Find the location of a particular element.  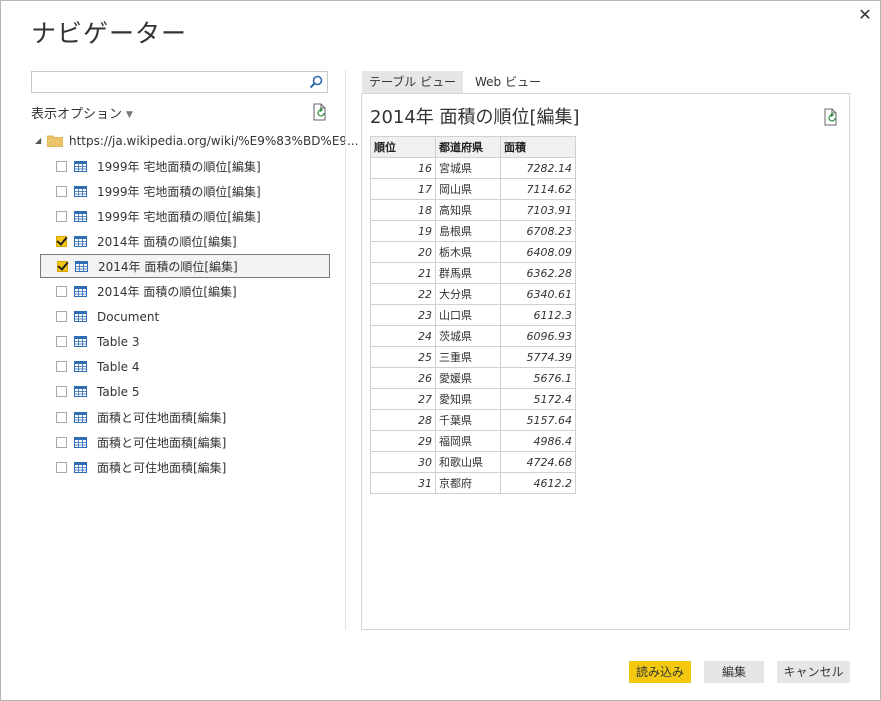

column-header: 順位 is located at coordinates (403, 147).